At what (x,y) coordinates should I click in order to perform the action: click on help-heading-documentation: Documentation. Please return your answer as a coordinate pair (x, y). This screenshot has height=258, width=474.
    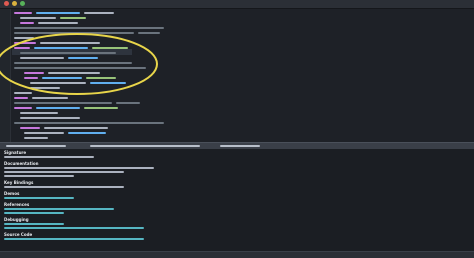
    Looking at the image, I should click on (21, 163).